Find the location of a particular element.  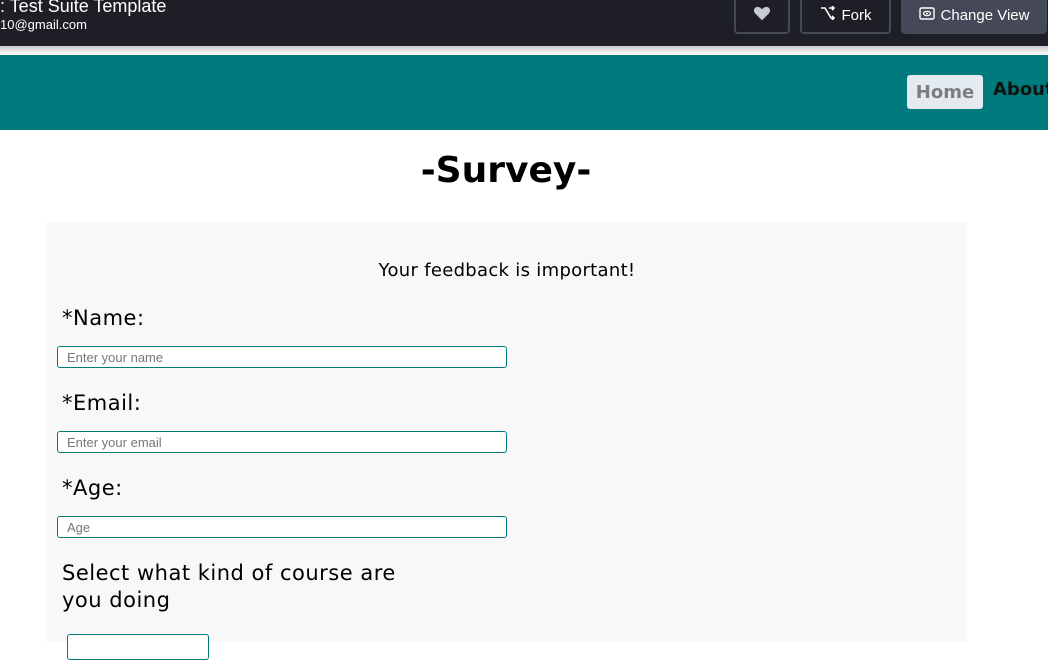

fork-button: Fork is located at coordinates (845, 17).